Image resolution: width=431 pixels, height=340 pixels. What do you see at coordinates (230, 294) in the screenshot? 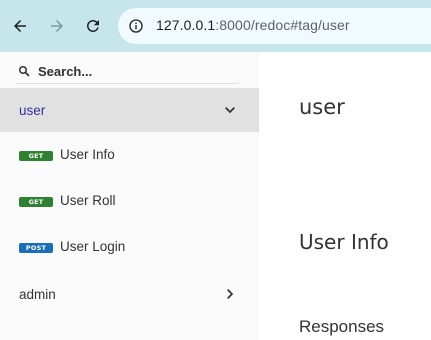
I see `chevron-right-icon` at bounding box center [230, 294].